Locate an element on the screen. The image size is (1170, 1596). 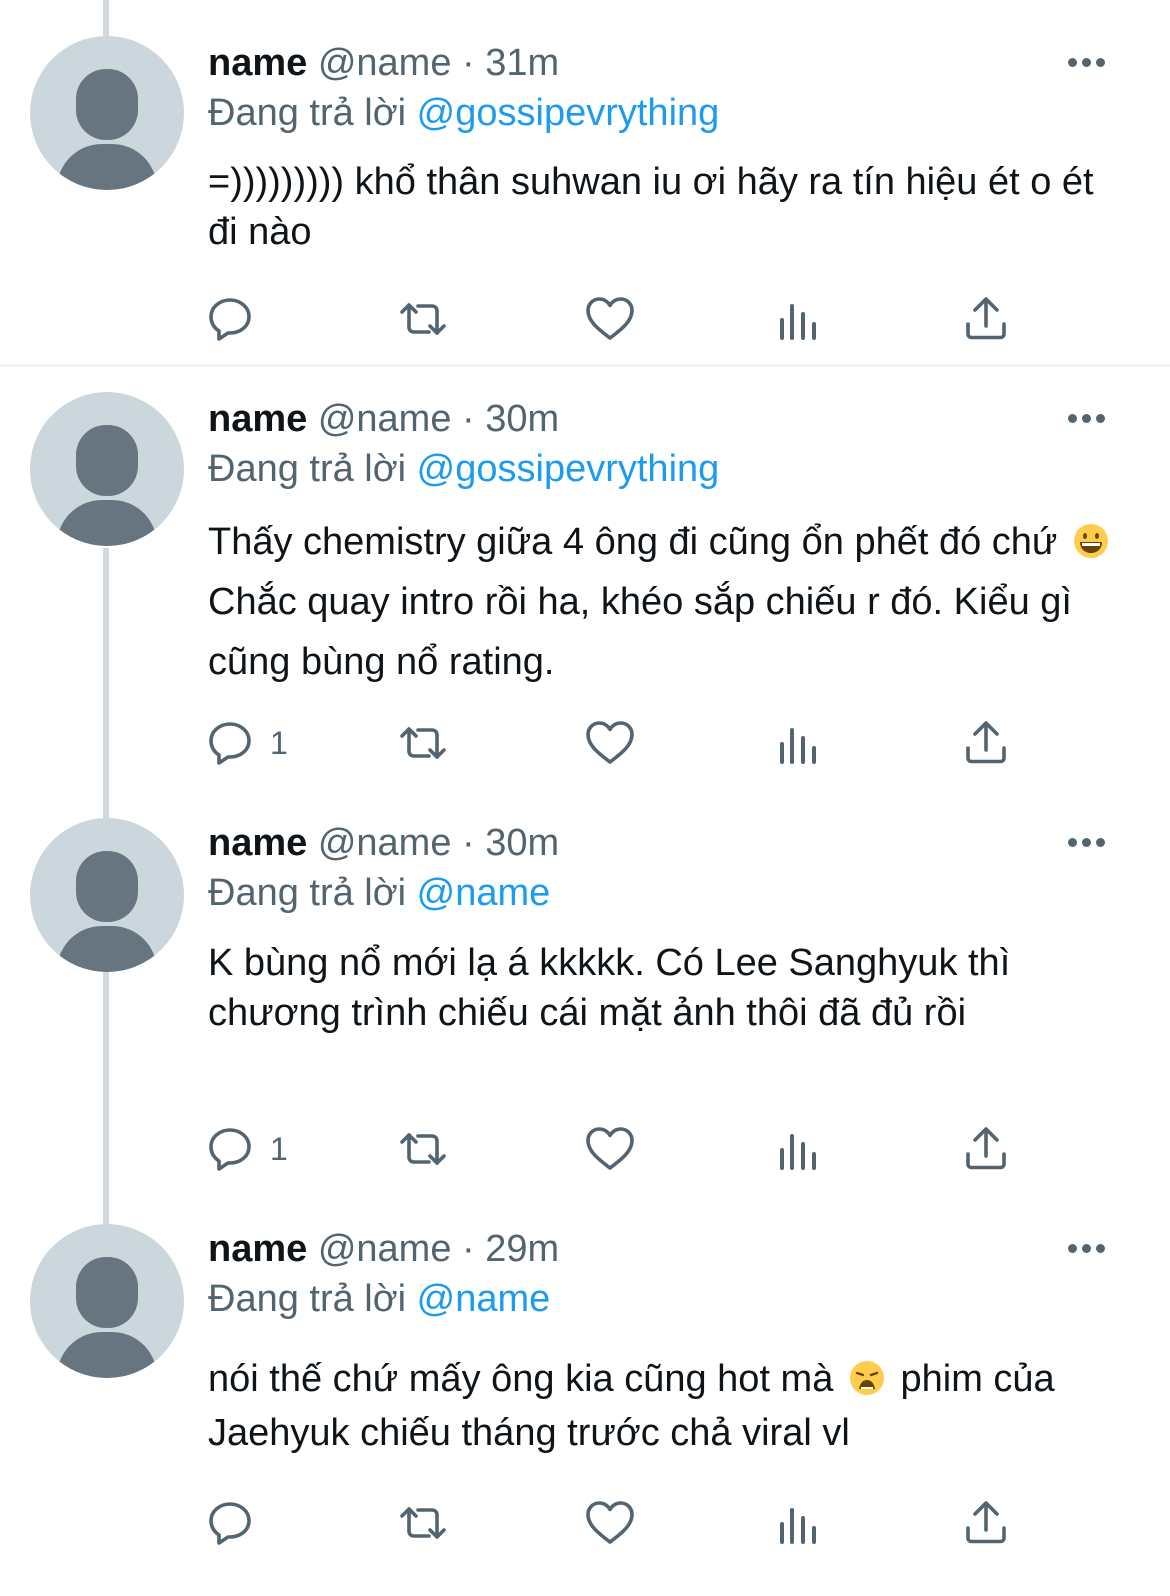
tweet-header: name @name · 29m is located at coordinates (383, 1249).